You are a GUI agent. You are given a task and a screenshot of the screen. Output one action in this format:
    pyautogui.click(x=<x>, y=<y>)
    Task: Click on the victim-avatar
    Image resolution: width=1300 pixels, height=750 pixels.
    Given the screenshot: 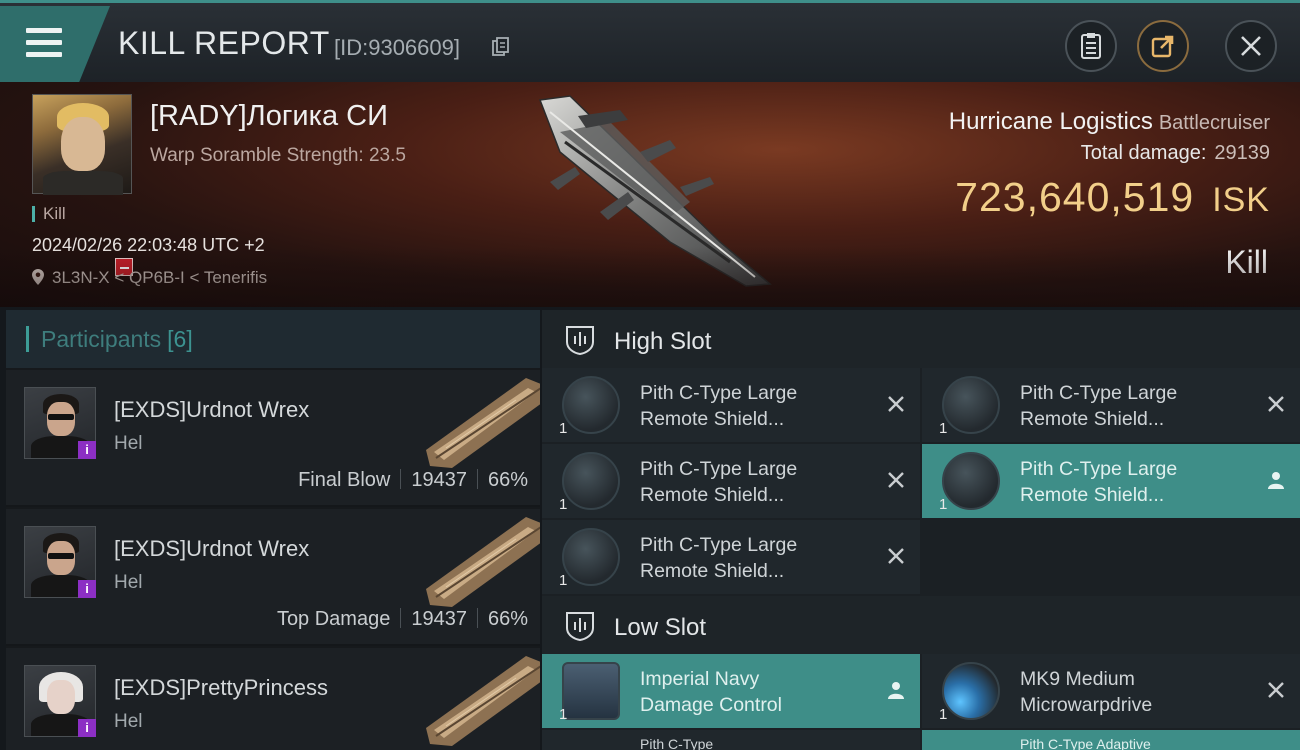 What is the action you would take?
    pyautogui.click(x=82, y=144)
    